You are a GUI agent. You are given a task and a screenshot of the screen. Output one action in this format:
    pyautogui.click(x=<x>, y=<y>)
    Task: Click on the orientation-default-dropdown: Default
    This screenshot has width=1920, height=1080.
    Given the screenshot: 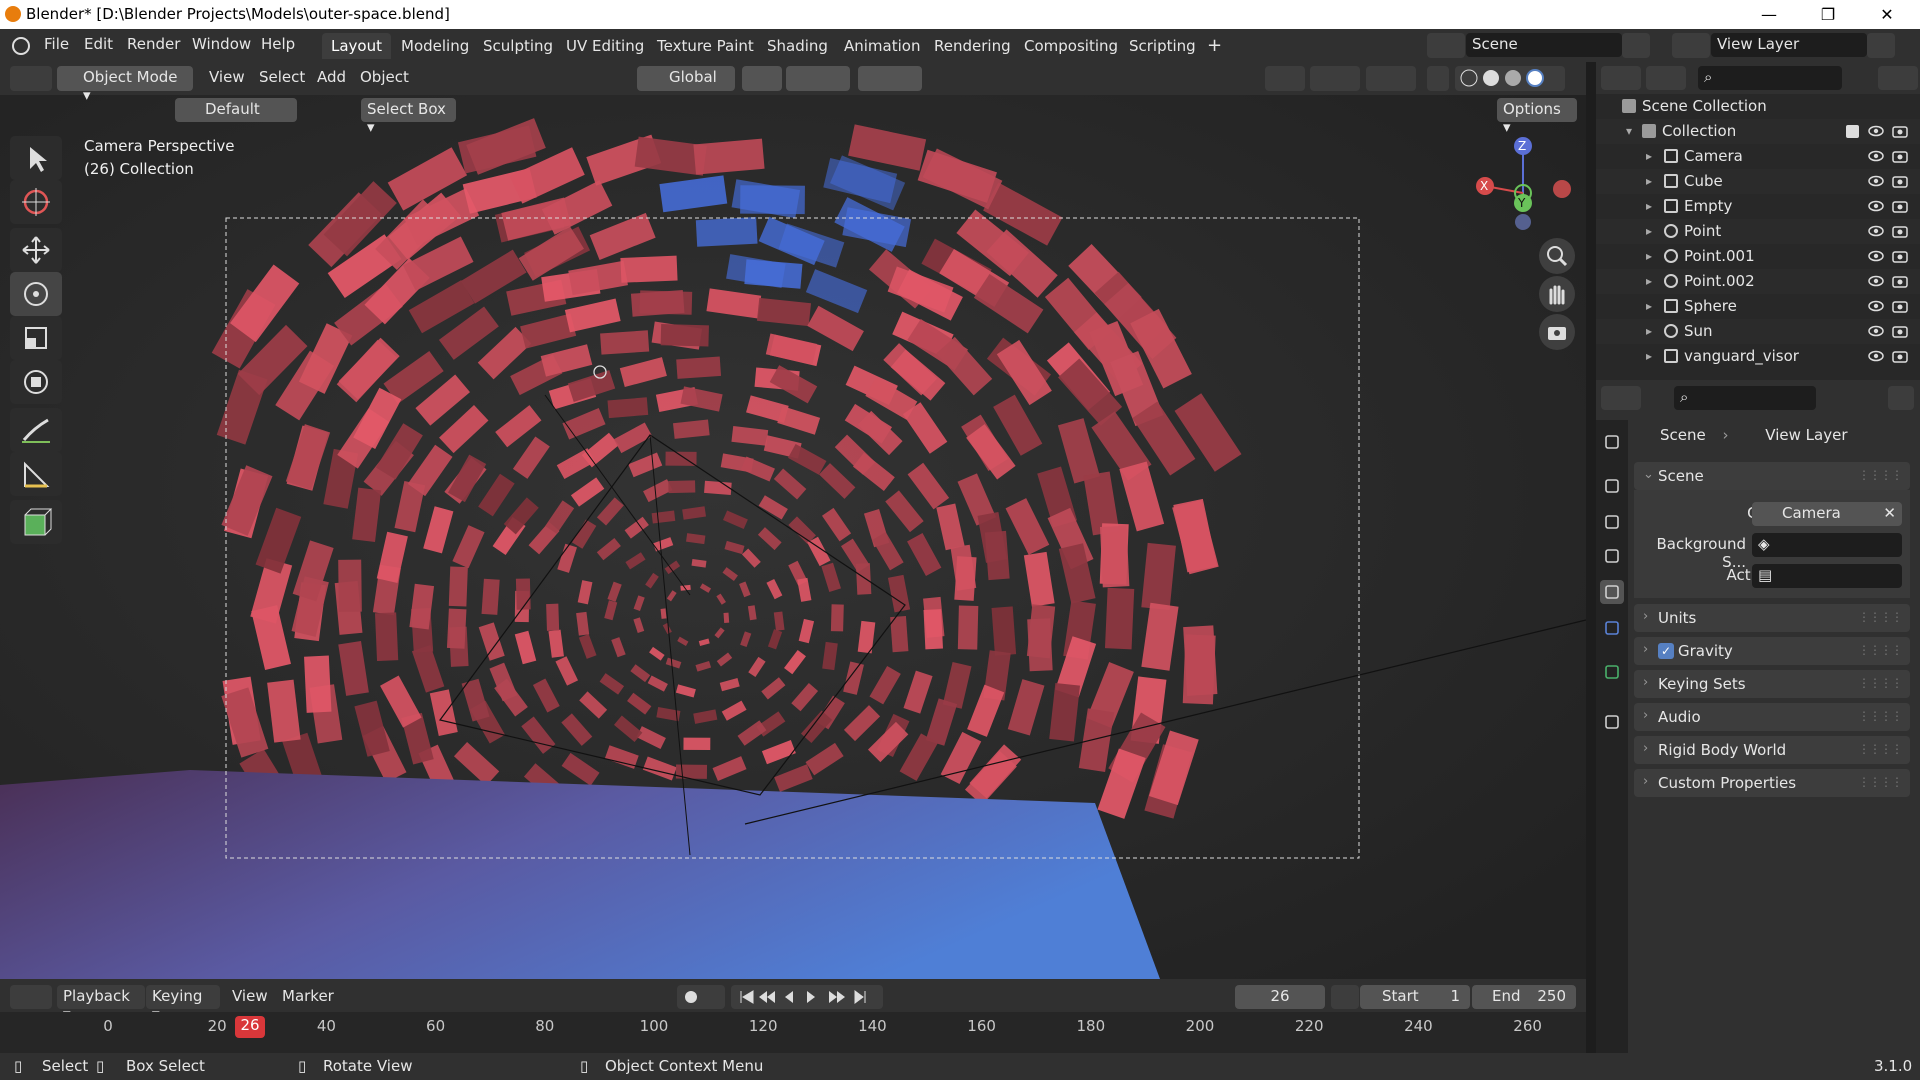 What is the action you would take?
    pyautogui.click(x=236, y=110)
    